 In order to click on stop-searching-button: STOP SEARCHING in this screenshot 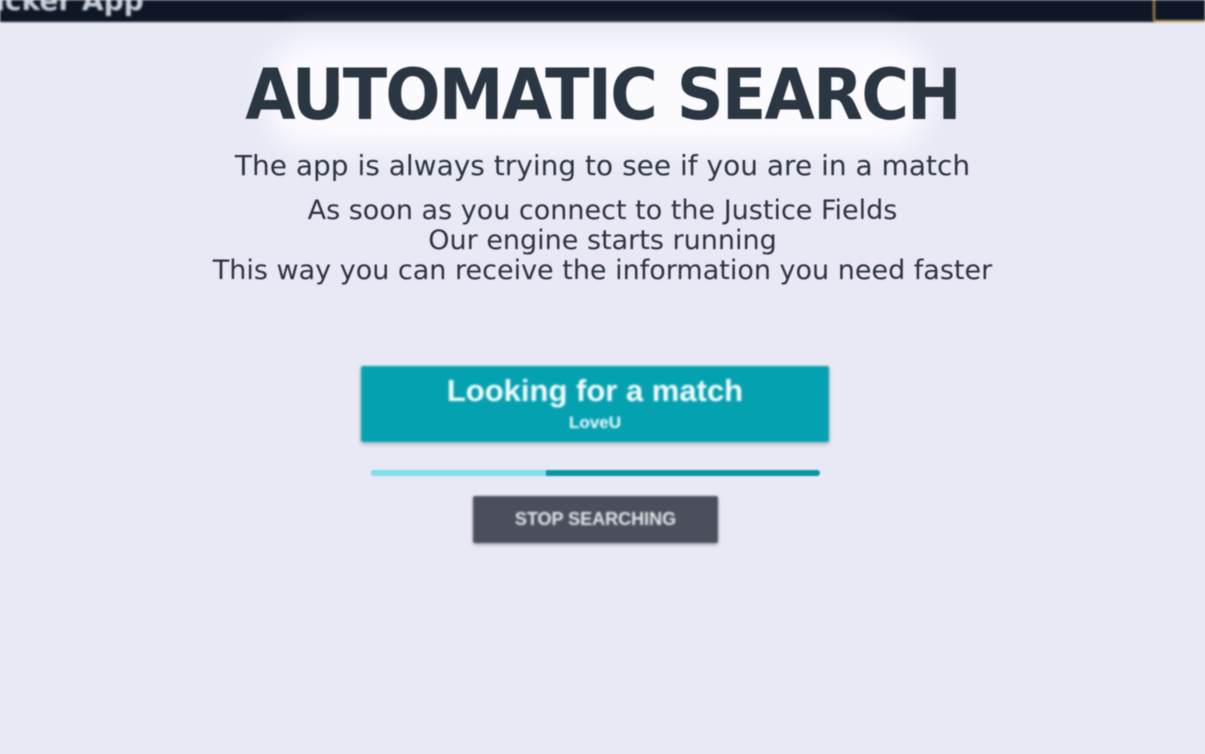, I will do `click(595, 519)`.